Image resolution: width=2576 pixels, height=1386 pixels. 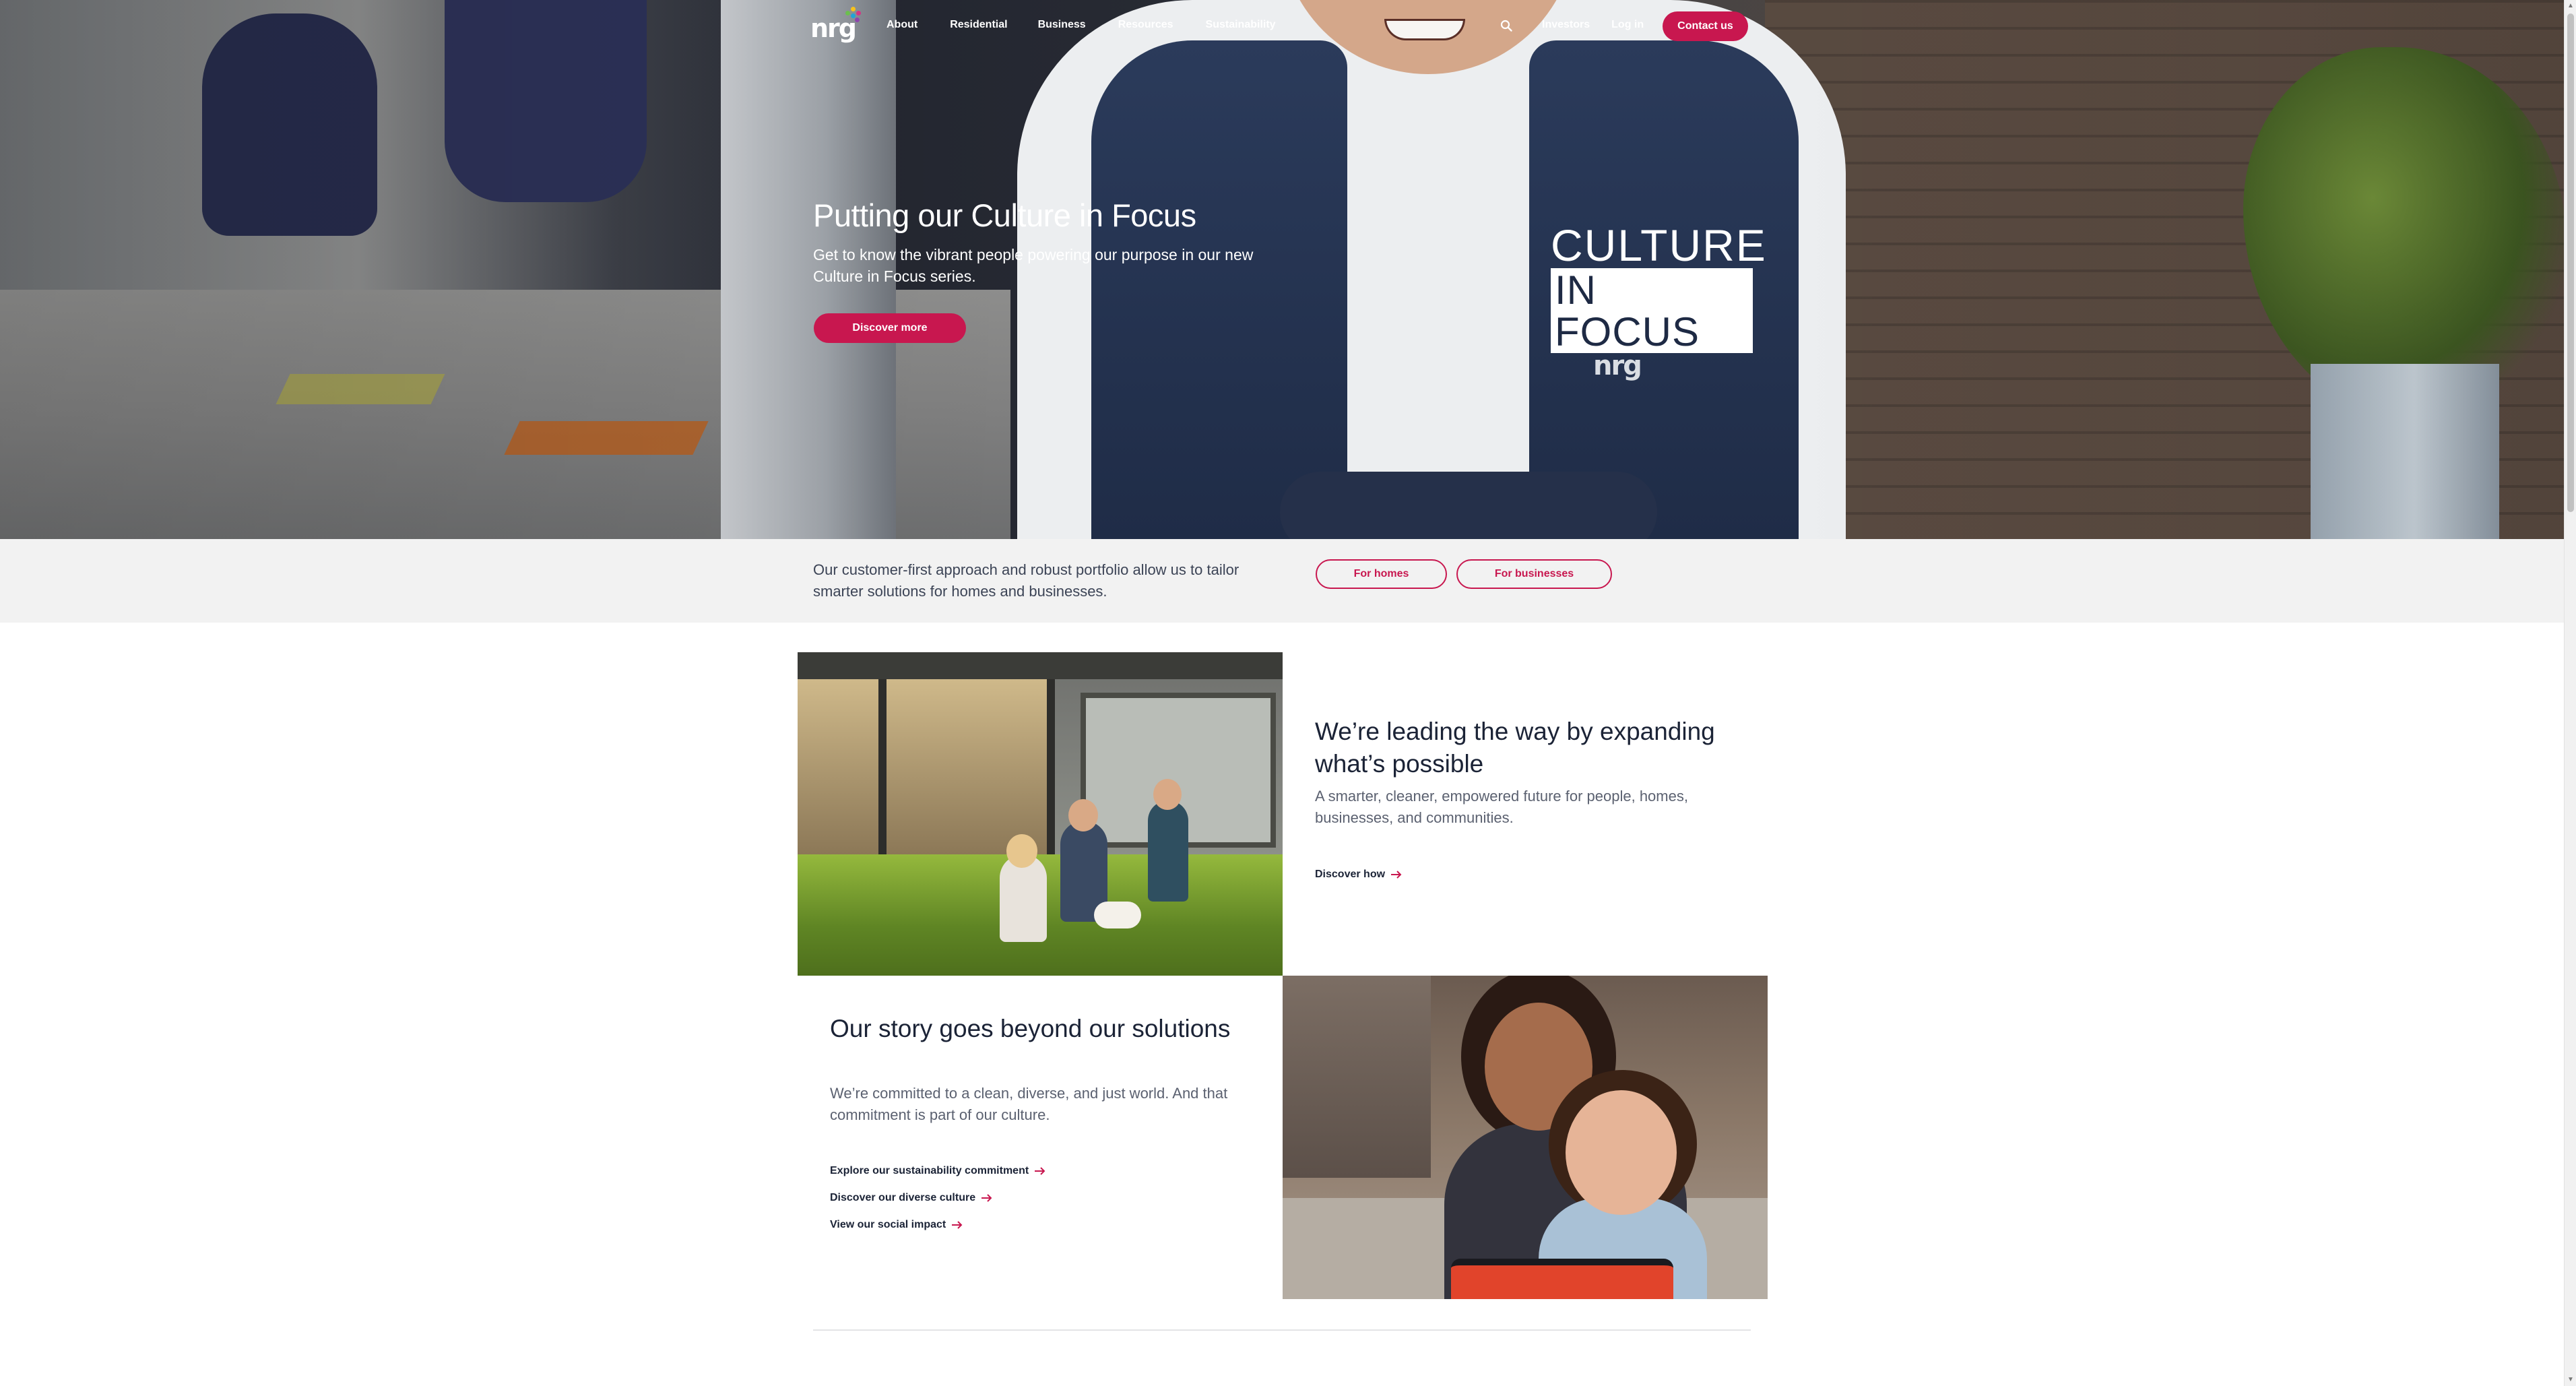 What do you see at coordinates (1145, 25) in the screenshot?
I see `nav-resources: Resources` at bounding box center [1145, 25].